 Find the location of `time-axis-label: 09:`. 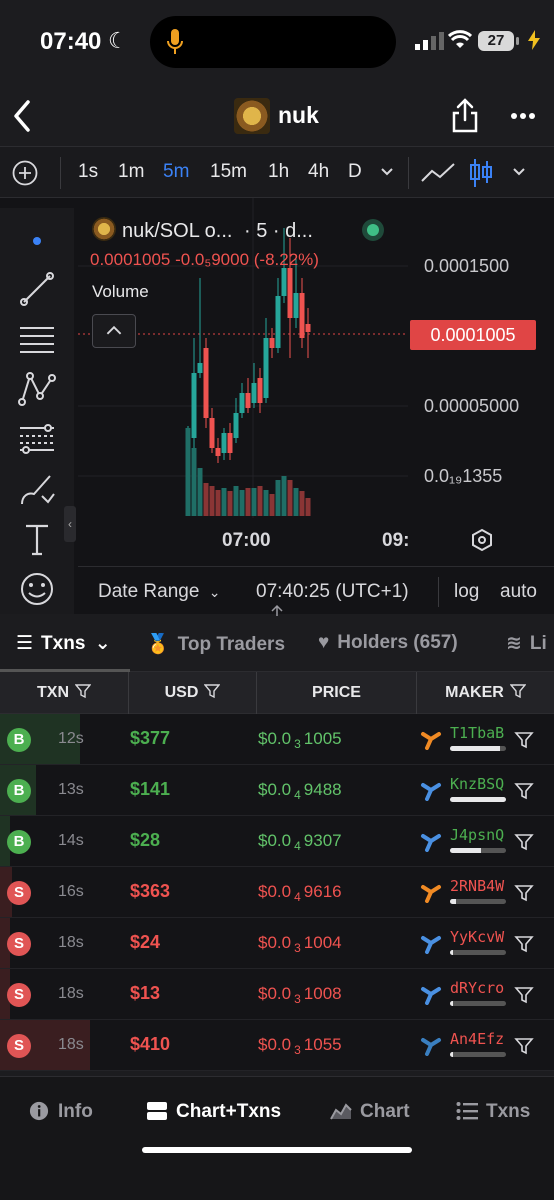

time-axis-label: 09: is located at coordinates (396, 540).